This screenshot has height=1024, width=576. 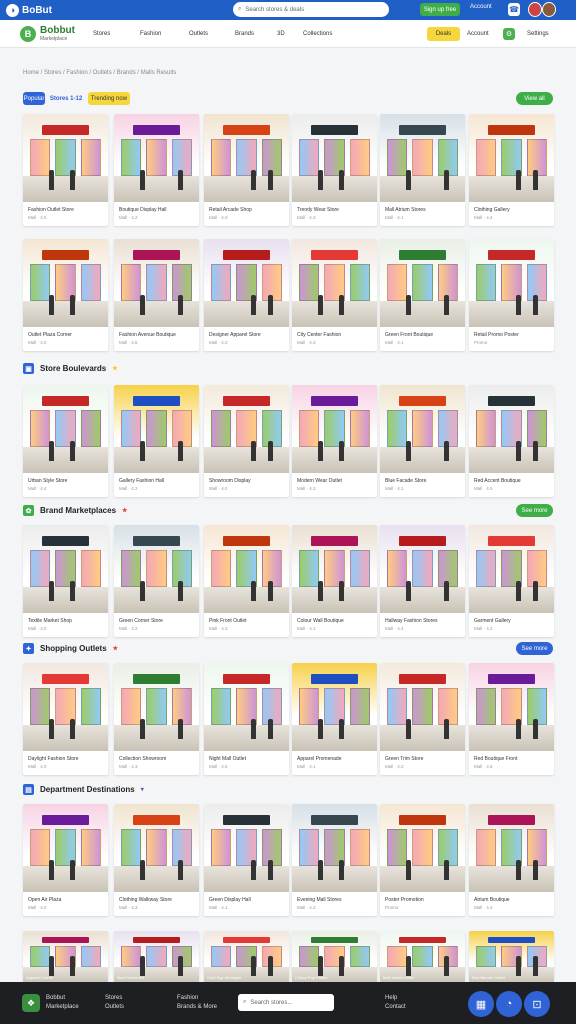 I want to click on store-card: Trendy Wear Store Mall · 4.3, so click(x=334, y=170).